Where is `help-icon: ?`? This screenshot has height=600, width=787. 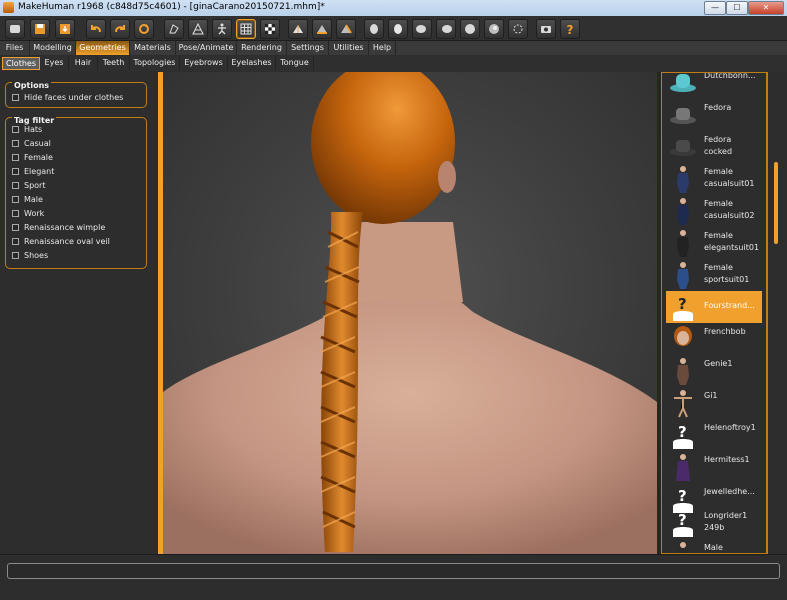
help-icon: ? is located at coordinates (570, 29).